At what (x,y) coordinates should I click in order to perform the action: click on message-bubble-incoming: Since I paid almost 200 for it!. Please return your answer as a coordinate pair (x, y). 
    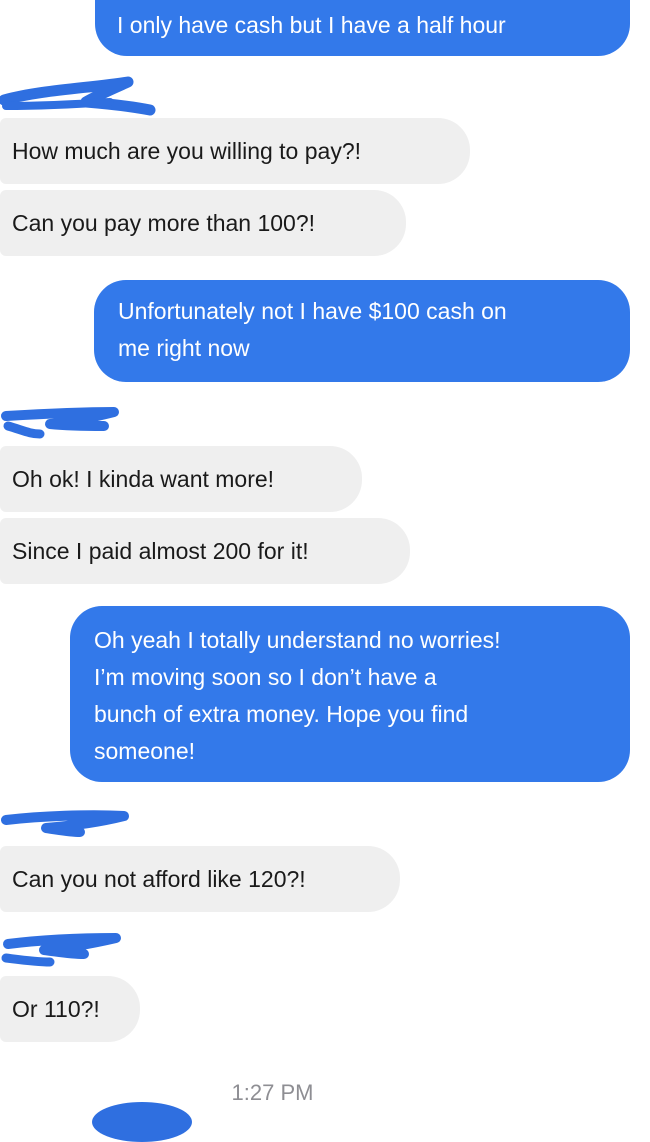
    Looking at the image, I should click on (205, 551).